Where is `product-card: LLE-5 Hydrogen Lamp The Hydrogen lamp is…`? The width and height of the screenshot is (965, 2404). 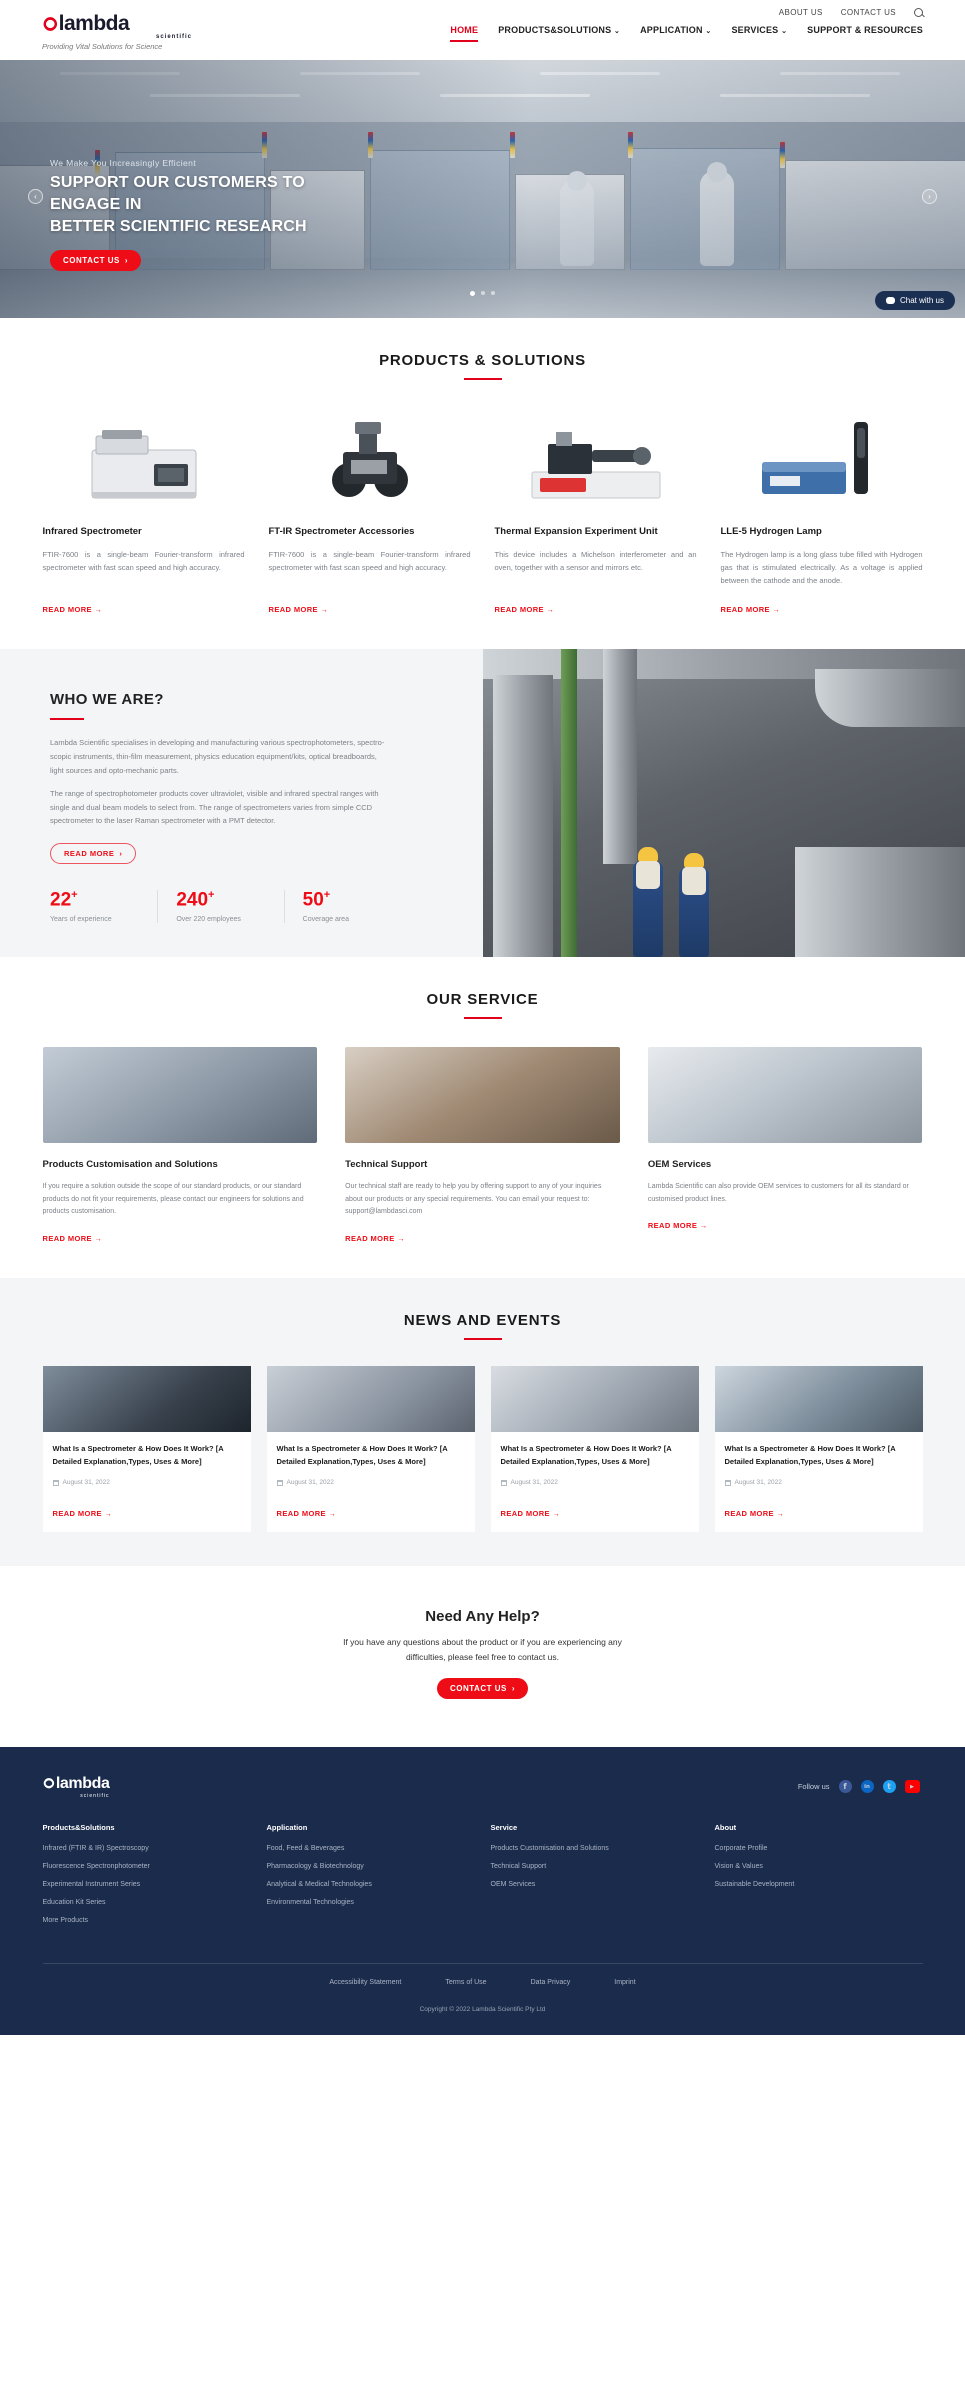
product-card: LLE-5 Hydrogen Lamp The Hydrogen lamp is… is located at coordinates (822, 511).